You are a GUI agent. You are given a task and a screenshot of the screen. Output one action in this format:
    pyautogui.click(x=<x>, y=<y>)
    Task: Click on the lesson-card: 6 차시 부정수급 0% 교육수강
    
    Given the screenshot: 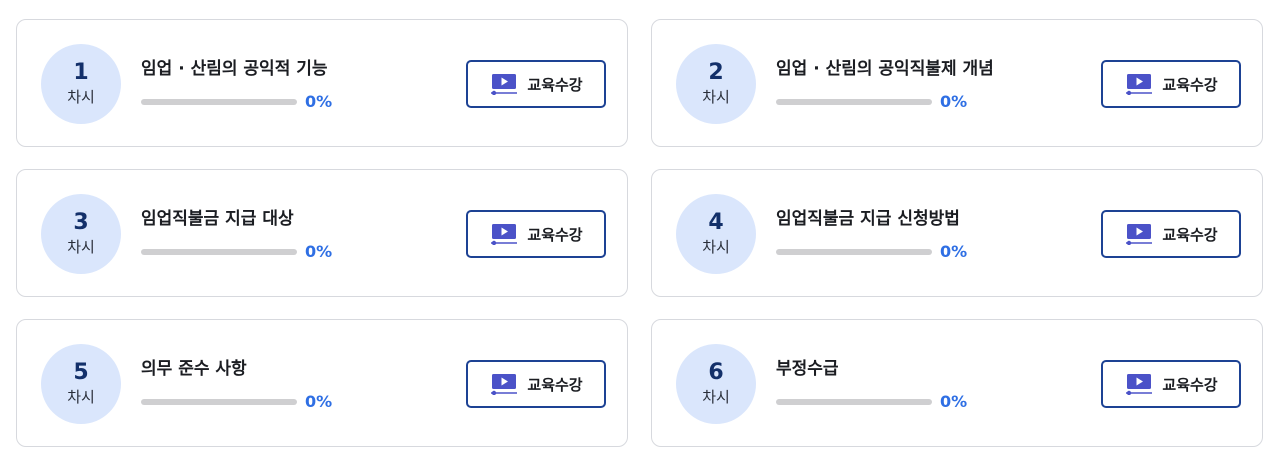 What is the action you would take?
    pyautogui.click(x=957, y=383)
    